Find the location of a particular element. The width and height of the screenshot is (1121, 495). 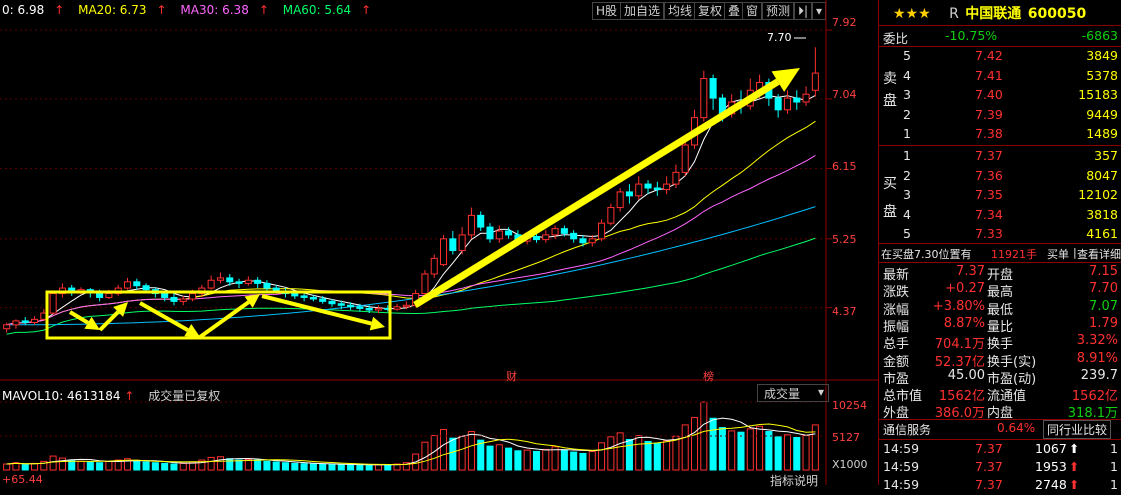

stock-name: 中国联通 is located at coordinates (993, 14).